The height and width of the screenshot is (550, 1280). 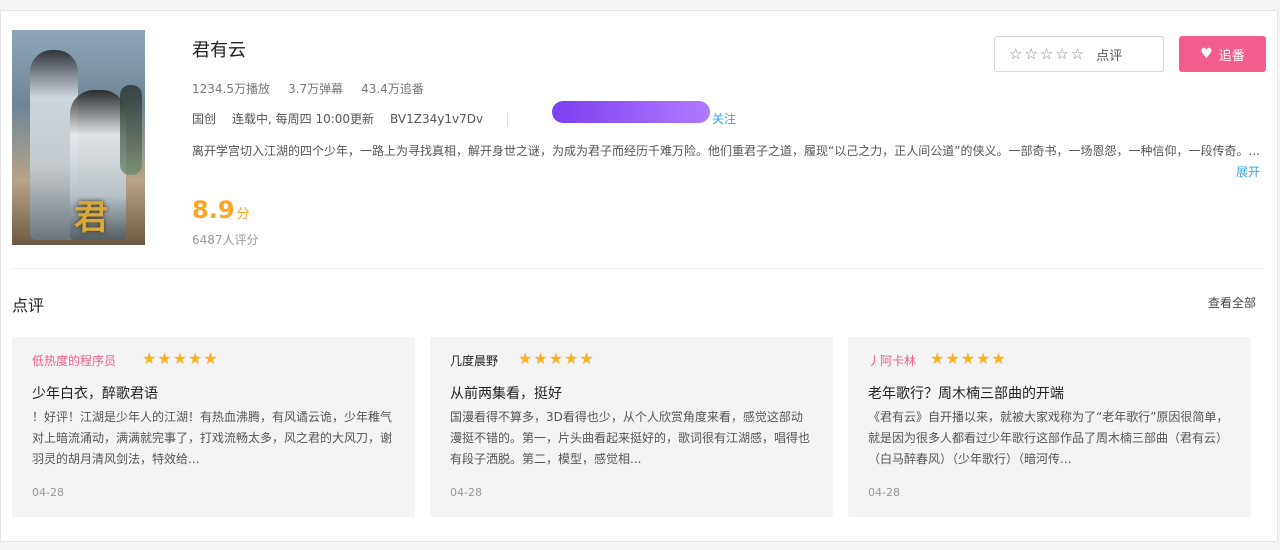 I want to click on update-status: 连载中, 每周四 10:00更新, so click(x=303, y=119).